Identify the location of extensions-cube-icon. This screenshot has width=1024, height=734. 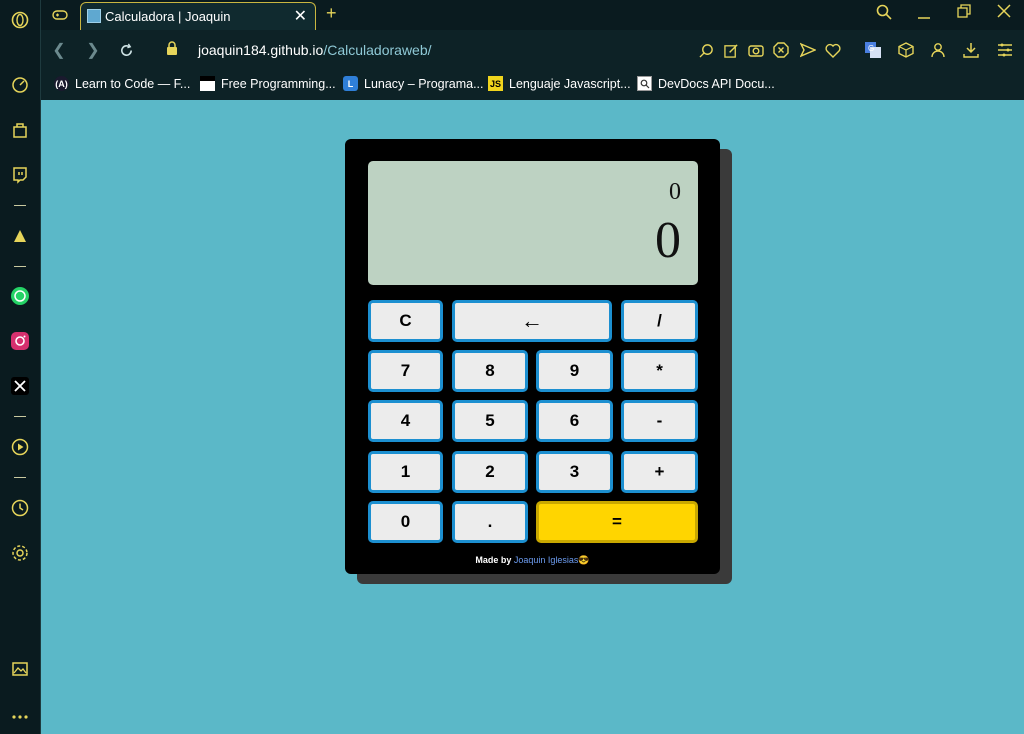
(906, 50).